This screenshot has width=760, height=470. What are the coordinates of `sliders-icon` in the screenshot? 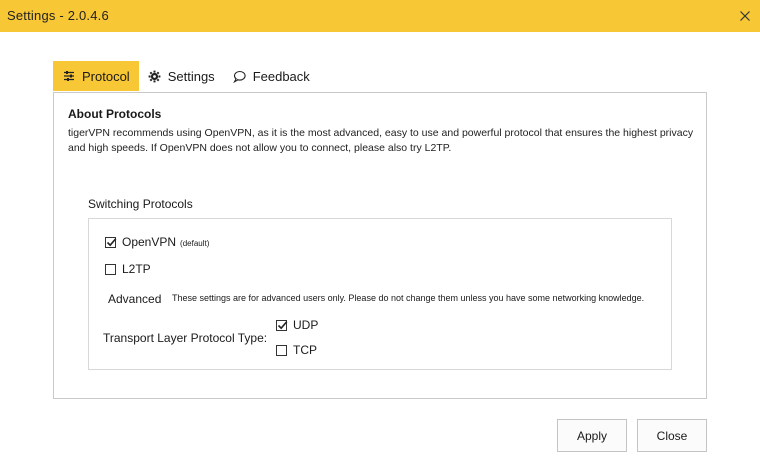 It's located at (69, 76).